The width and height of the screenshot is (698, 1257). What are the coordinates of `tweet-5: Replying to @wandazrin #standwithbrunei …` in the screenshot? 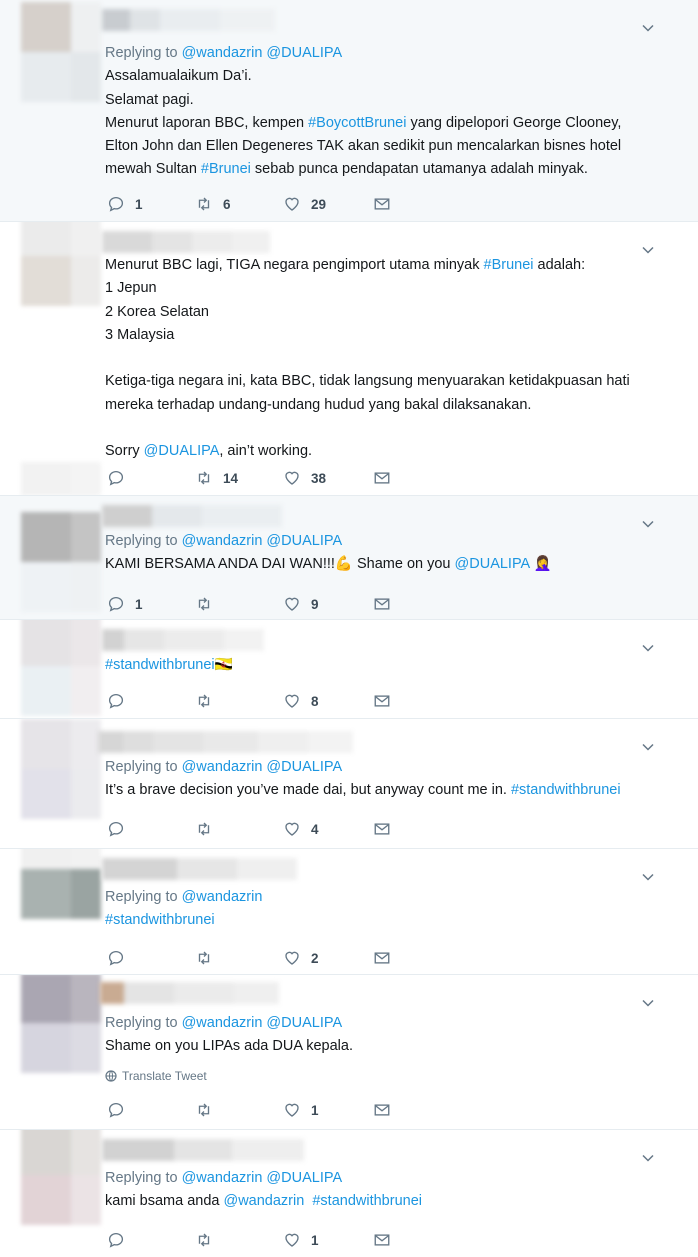 It's located at (349, 912).